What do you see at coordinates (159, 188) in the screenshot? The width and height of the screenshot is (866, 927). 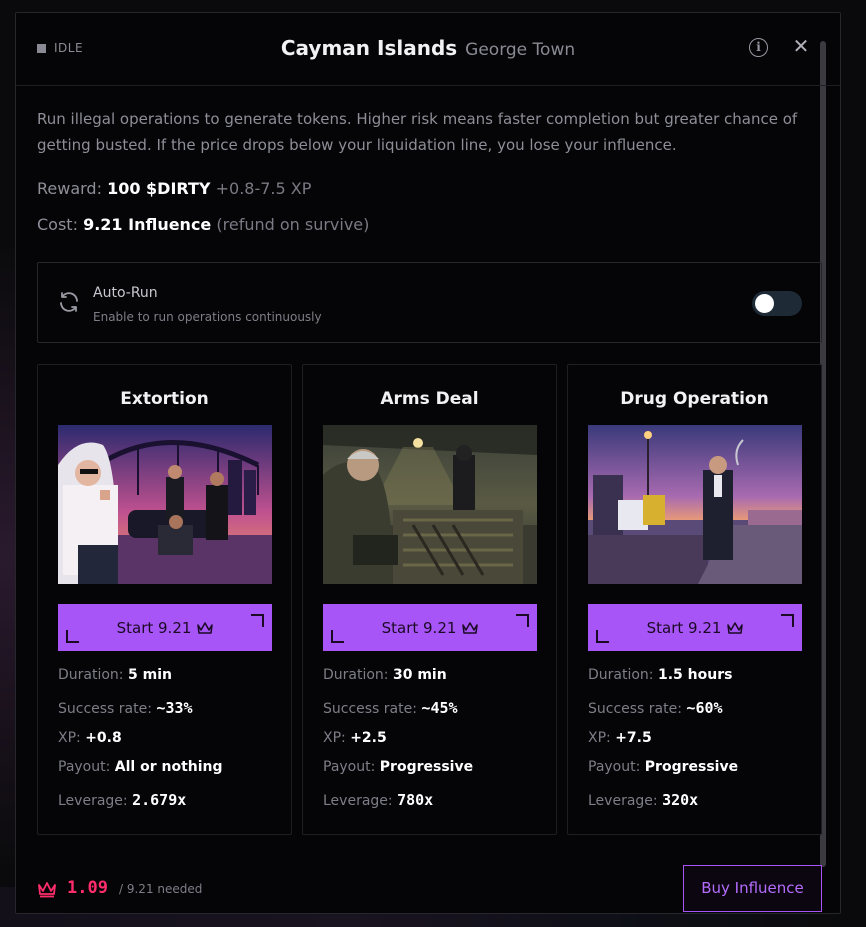 I see `reward-amount: 100 $DIRTY` at bounding box center [159, 188].